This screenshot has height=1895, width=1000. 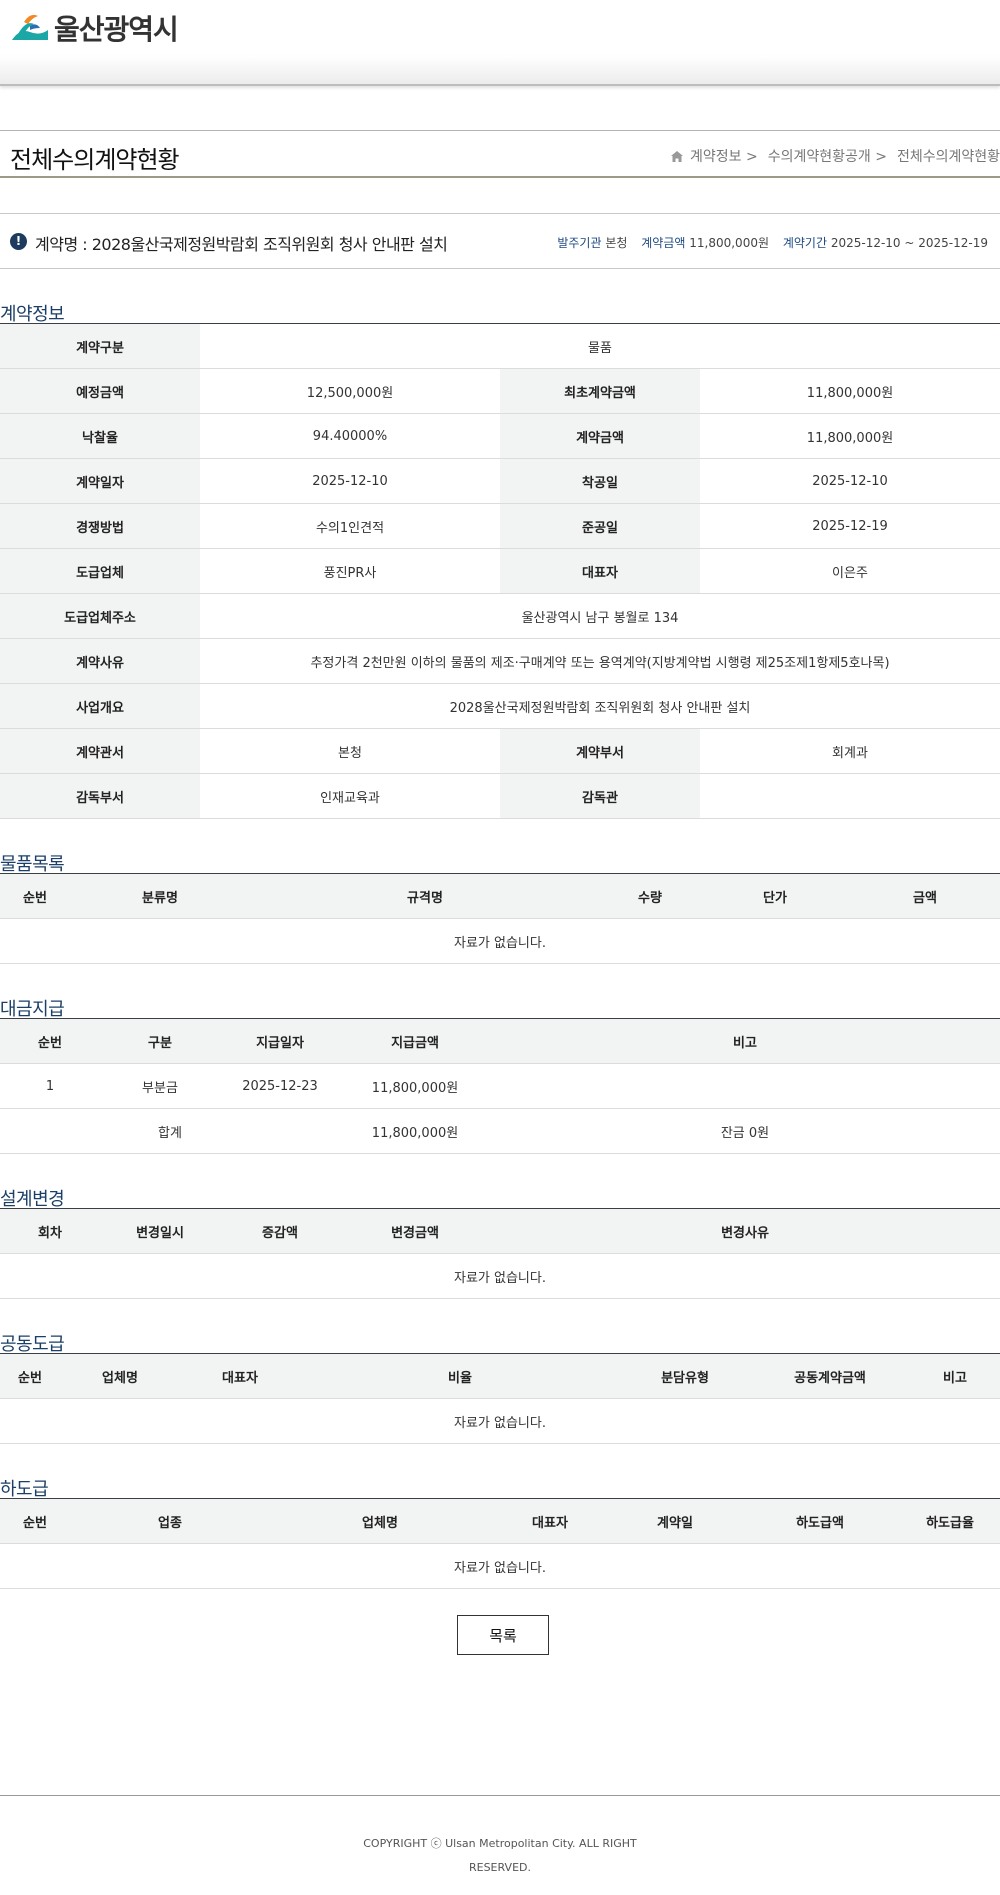 I want to click on joint-col-share-type: 분담유형, so click(x=685, y=1376).